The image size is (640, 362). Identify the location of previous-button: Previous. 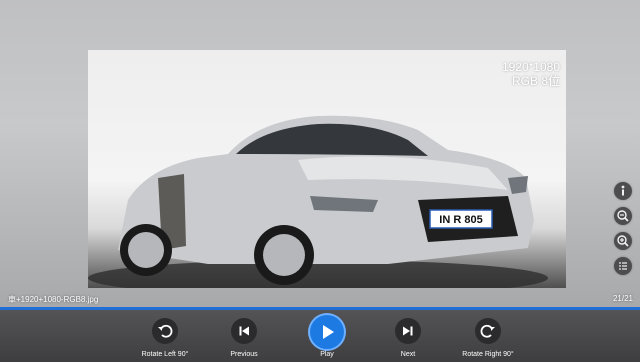
(244, 336).